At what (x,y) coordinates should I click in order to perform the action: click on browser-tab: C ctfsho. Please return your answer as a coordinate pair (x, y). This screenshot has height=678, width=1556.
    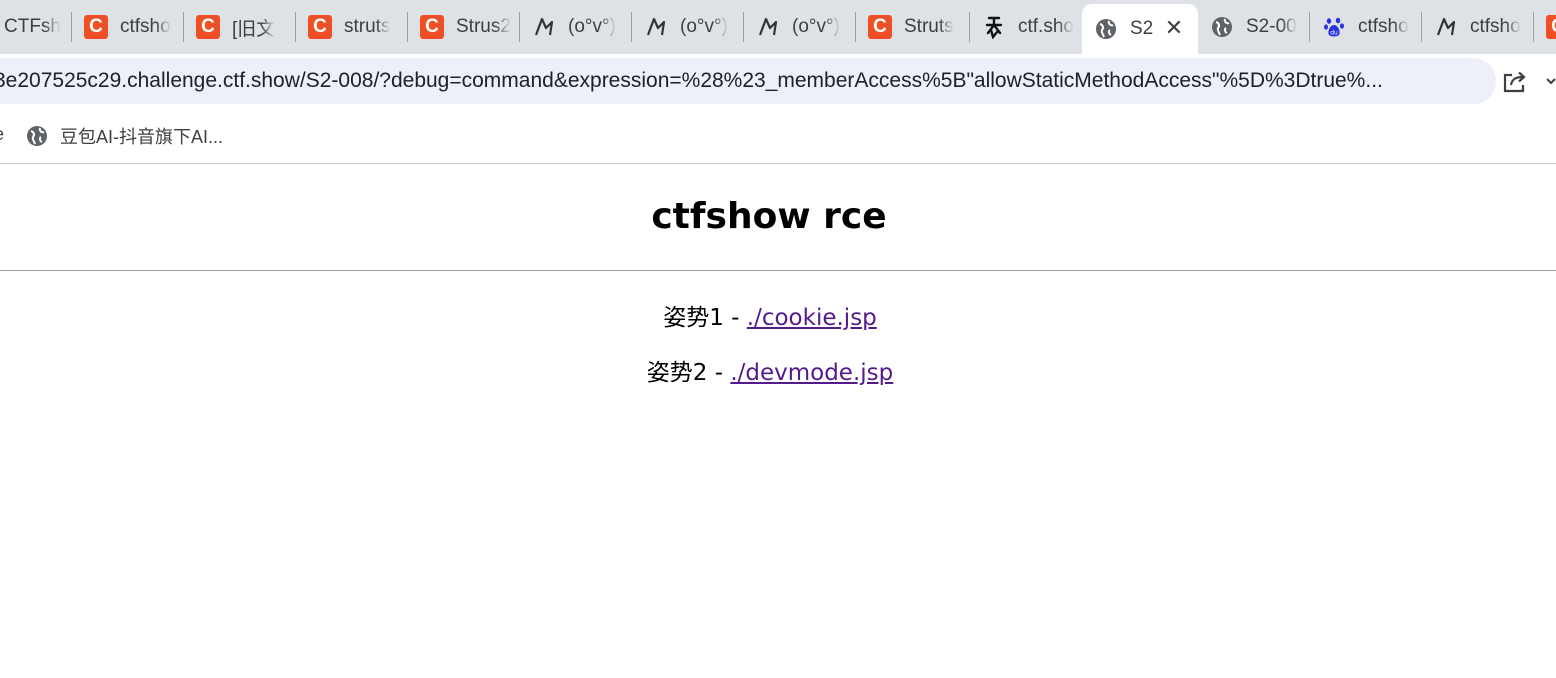
    Looking at the image, I should click on (128, 27).